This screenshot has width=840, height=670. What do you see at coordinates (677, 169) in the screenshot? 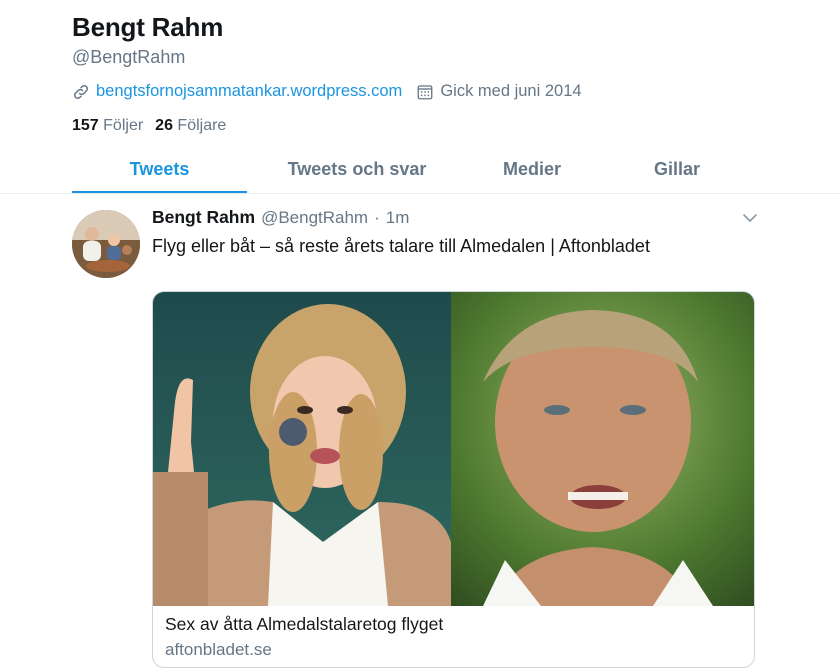
I see `tab-likes-label: Gillar` at bounding box center [677, 169].